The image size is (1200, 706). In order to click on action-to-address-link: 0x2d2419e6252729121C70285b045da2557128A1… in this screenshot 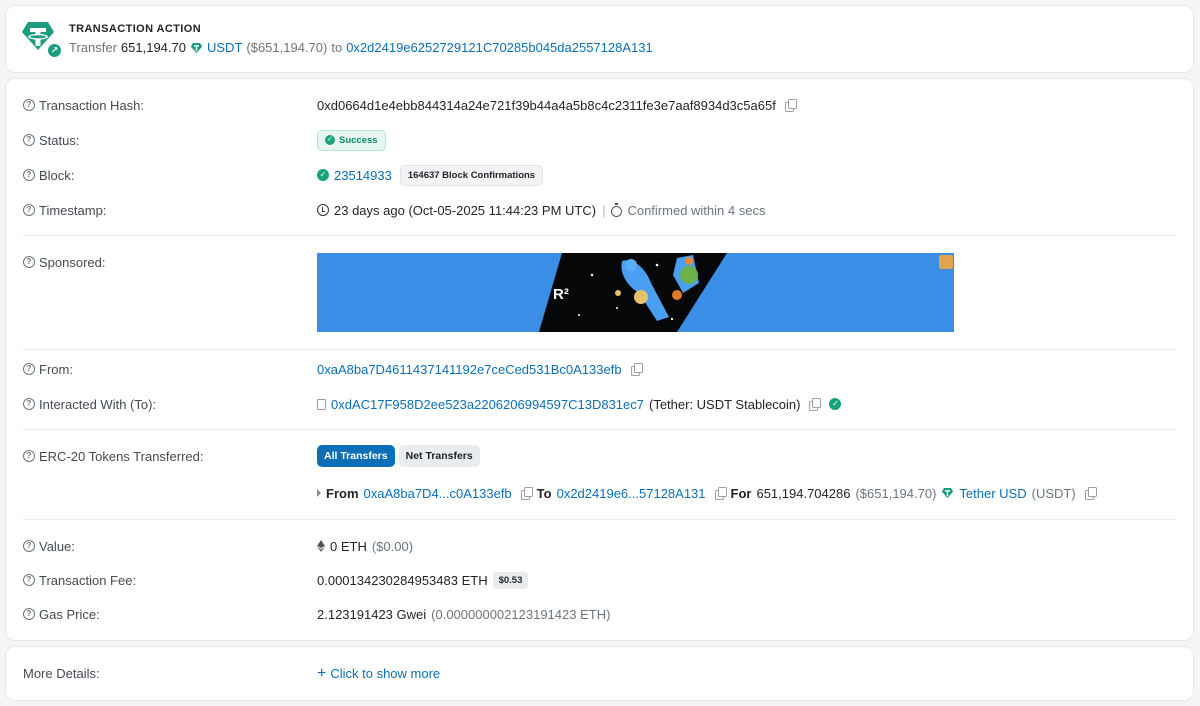, I will do `click(499, 47)`.